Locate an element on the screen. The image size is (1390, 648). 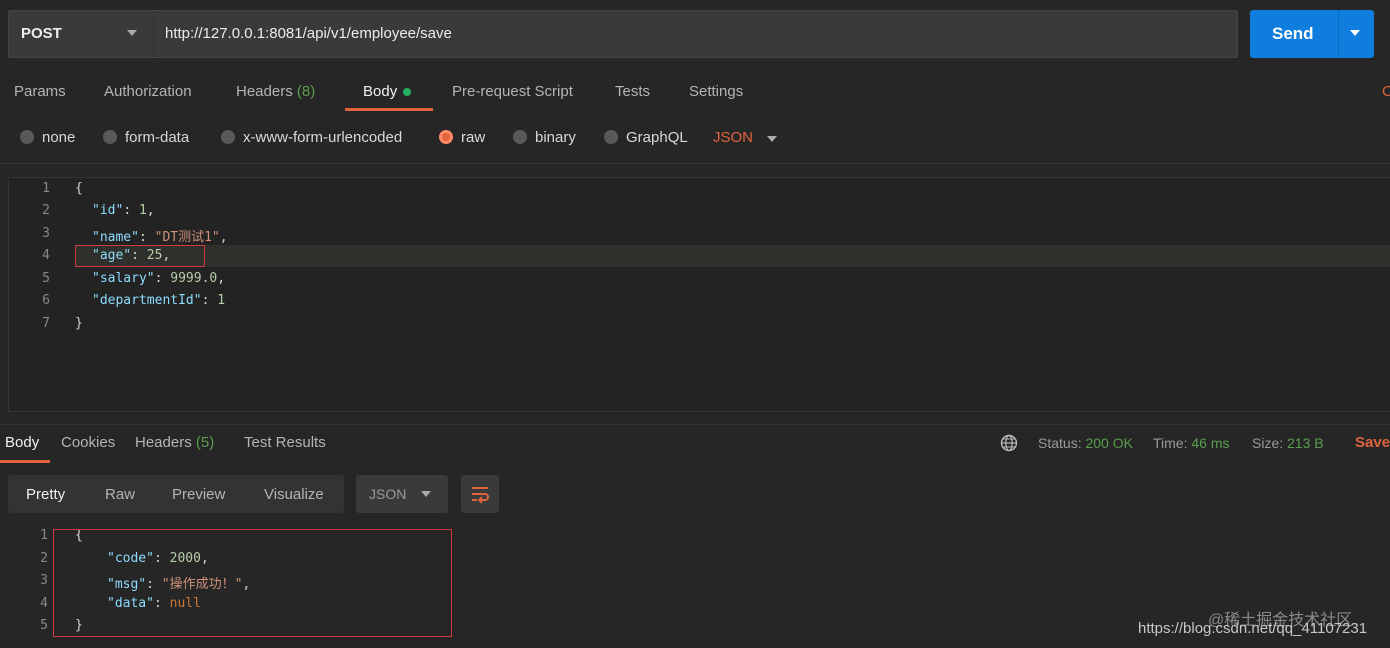
radio-none: none is located at coordinates (55, 139).